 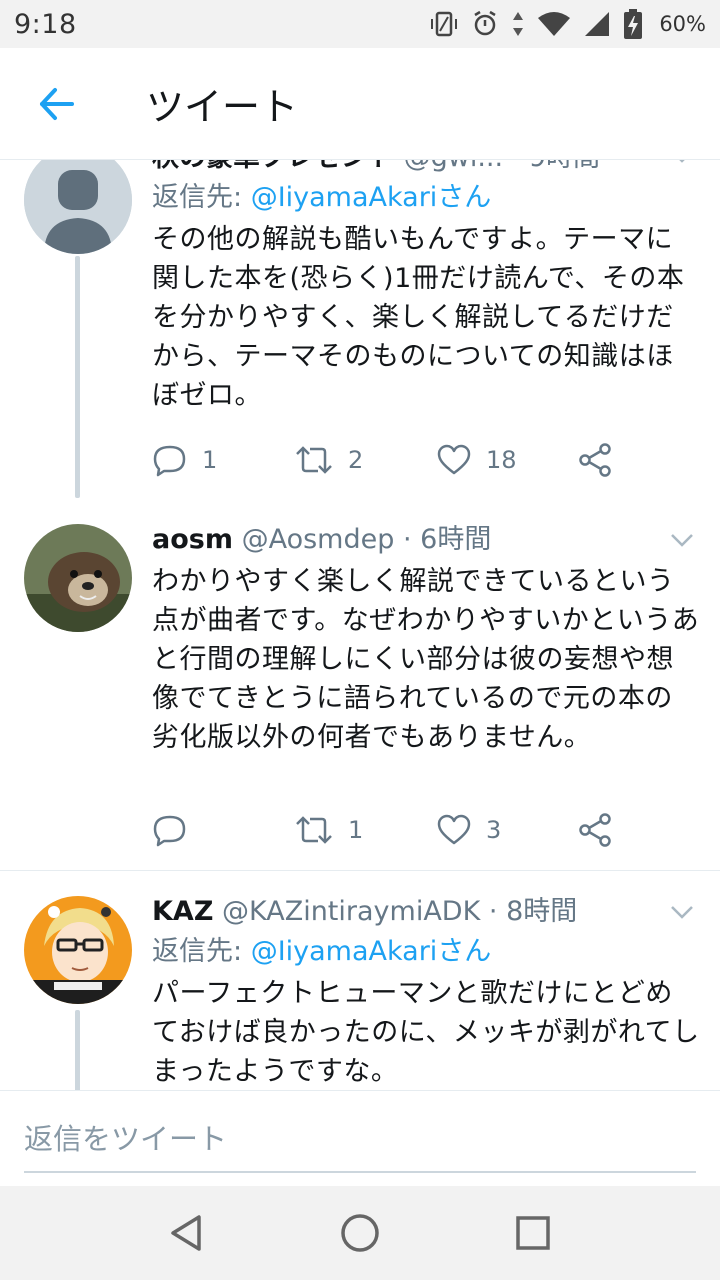 What do you see at coordinates (507, 830) in the screenshot?
I see `like-button: 3` at bounding box center [507, 830].